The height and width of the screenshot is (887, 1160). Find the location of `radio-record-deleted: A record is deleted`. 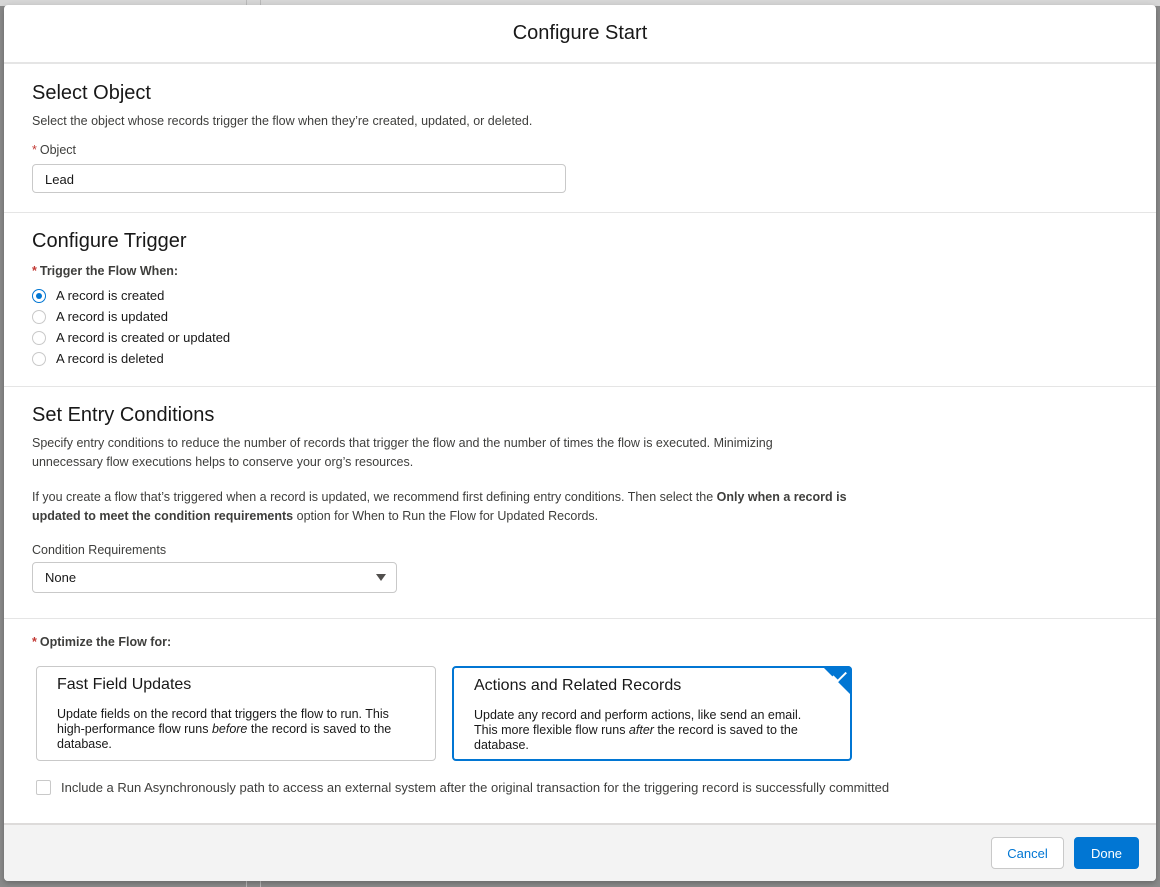

radio-record-deleted: A record is deleted is located at coordinates (98, 358).